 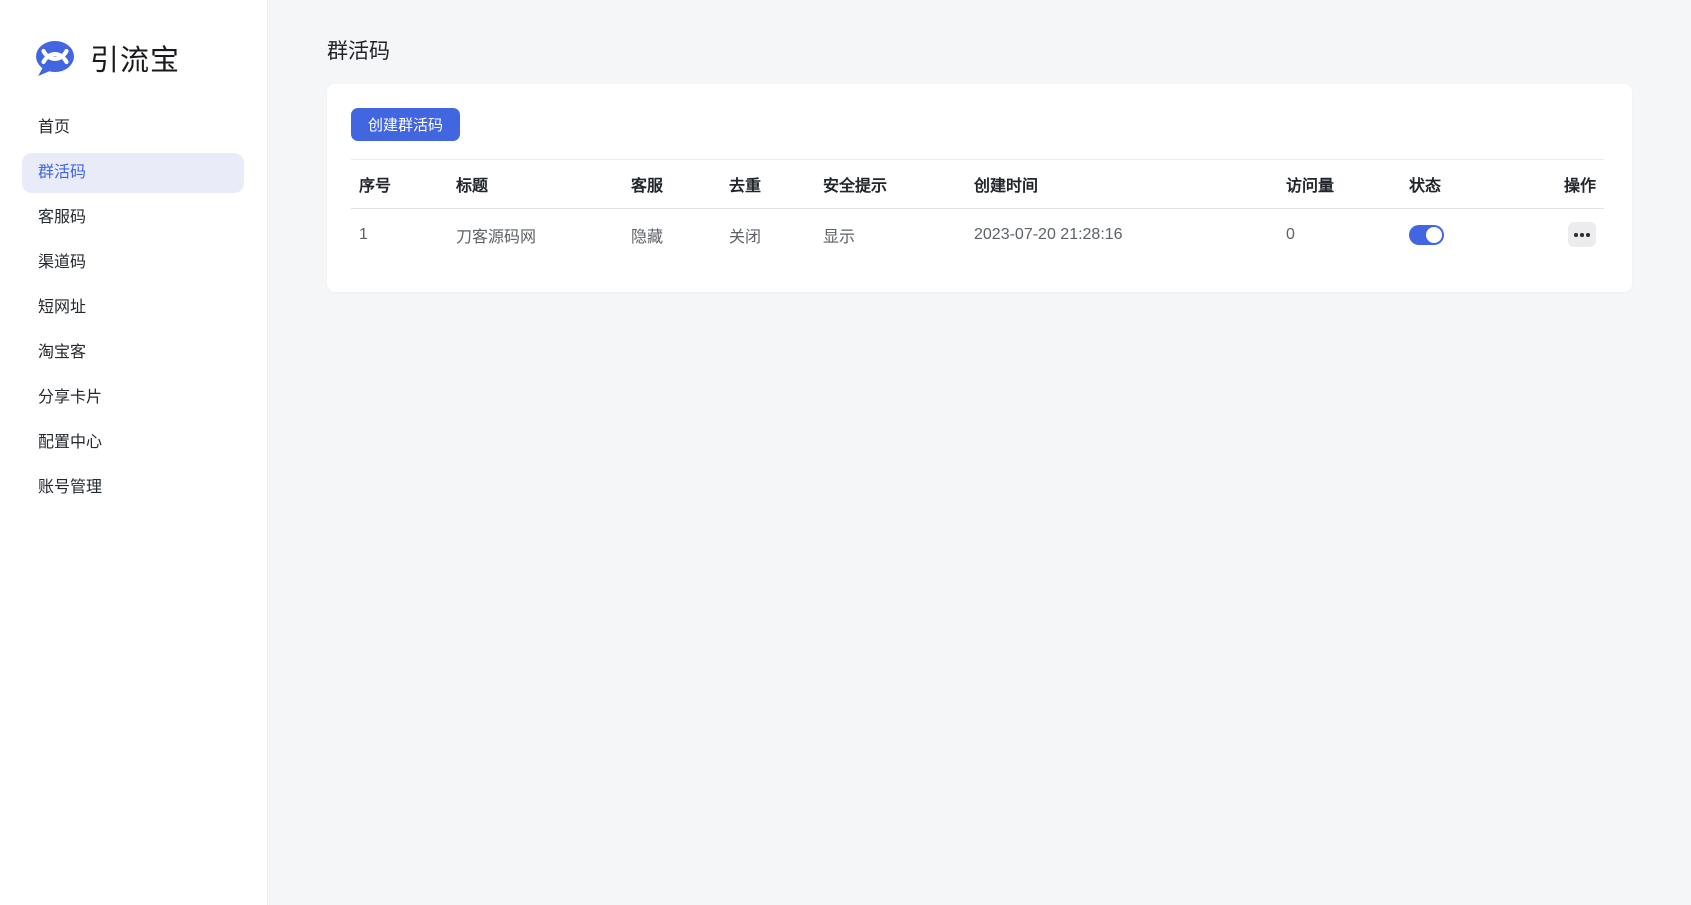 I want to click on cell-actions, so click(x=1577, y=235).